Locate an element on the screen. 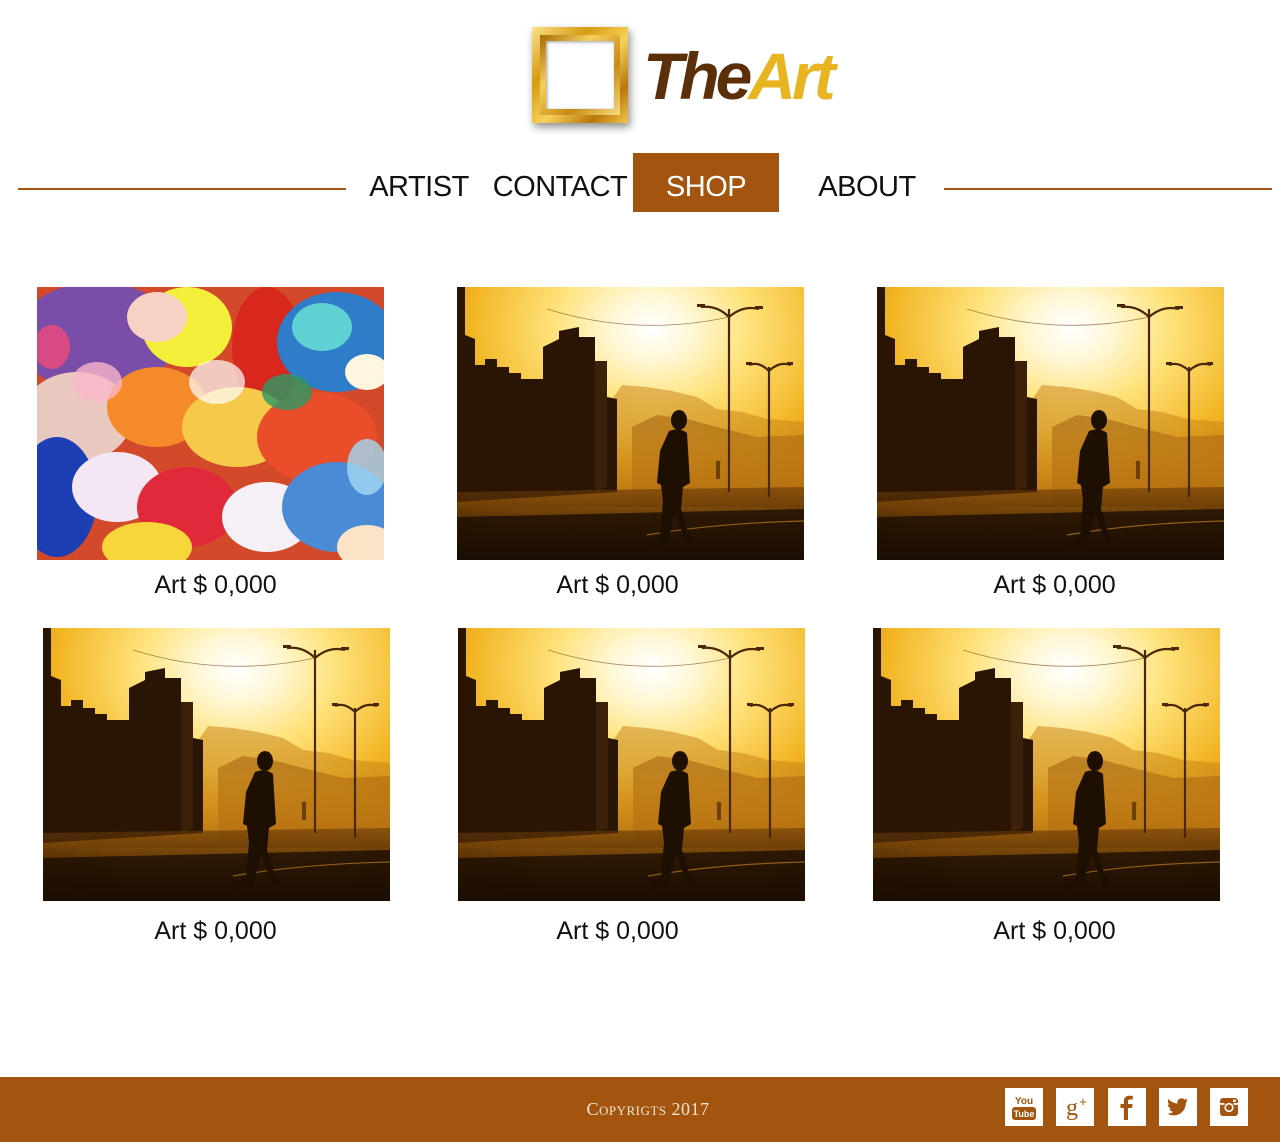 This screenshot has height=1142, width=1280. facebook-icon is located at coordinates (1127, 1107).